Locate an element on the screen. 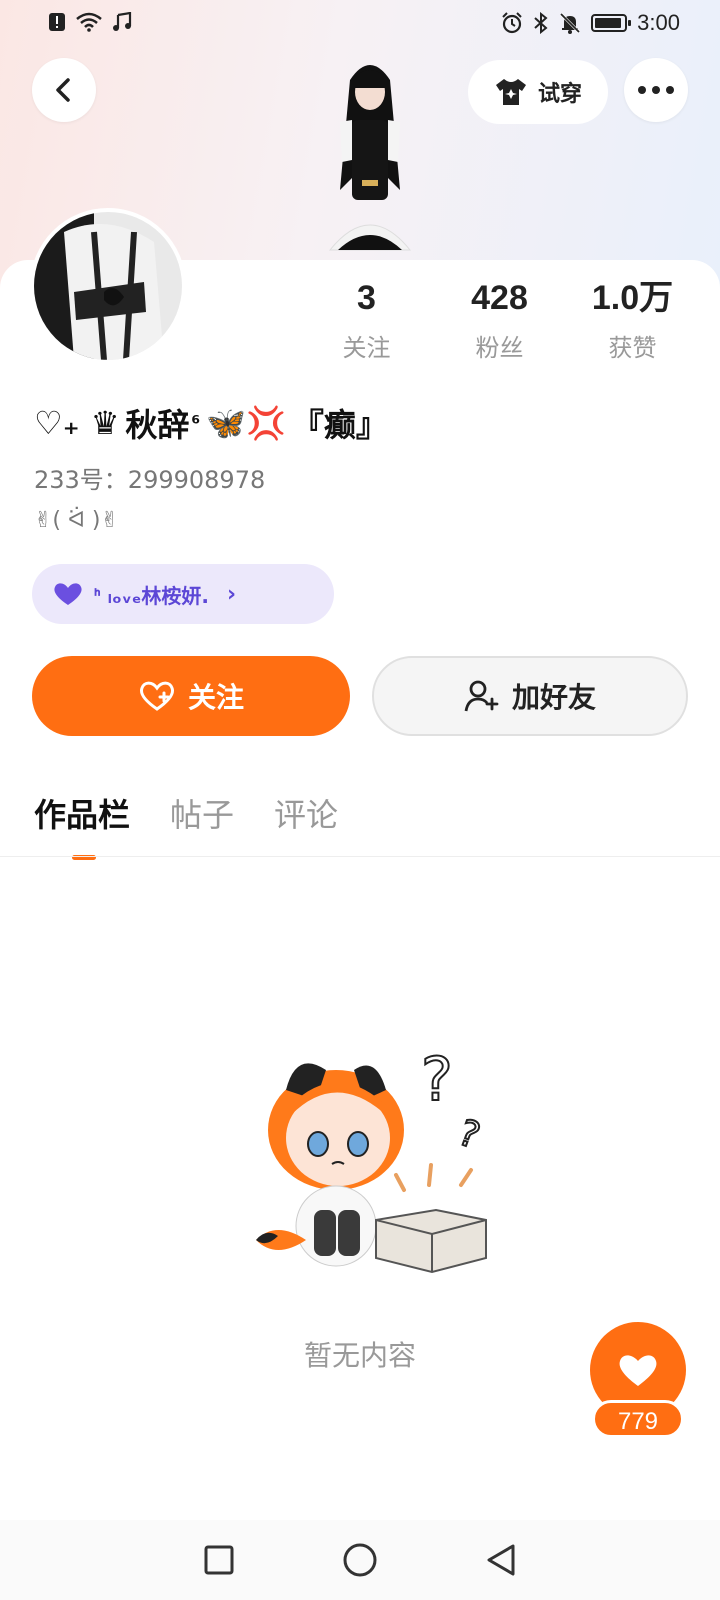  add-friend-button: 加好友 is located at coordinates (530, 696).